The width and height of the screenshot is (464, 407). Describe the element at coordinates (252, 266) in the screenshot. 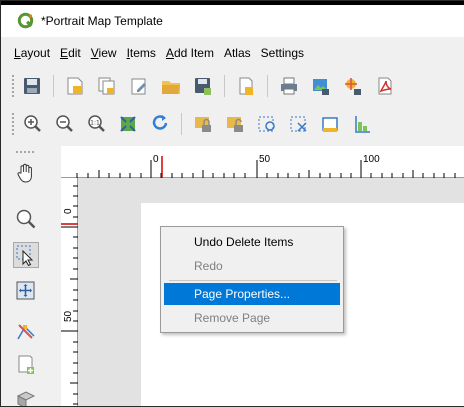

I see `menu-item-redo: Redo` at that location.